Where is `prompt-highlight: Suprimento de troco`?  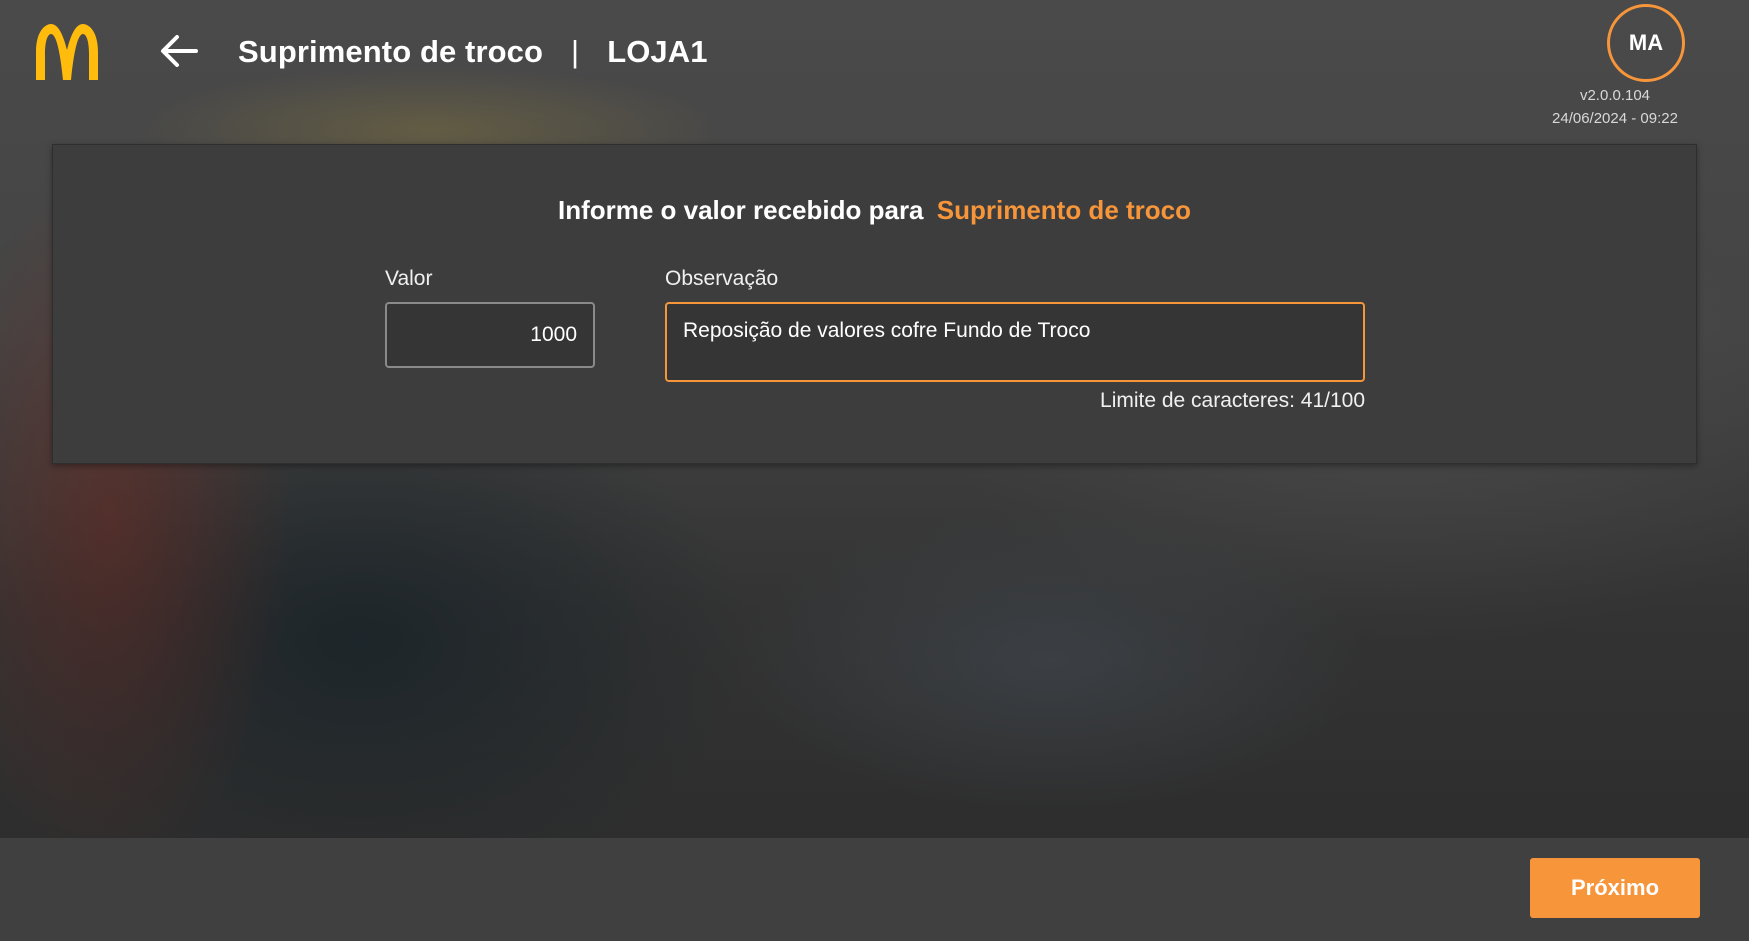 prompt-highlight: Suprimento de troco is located at coordinates (1064, 210).